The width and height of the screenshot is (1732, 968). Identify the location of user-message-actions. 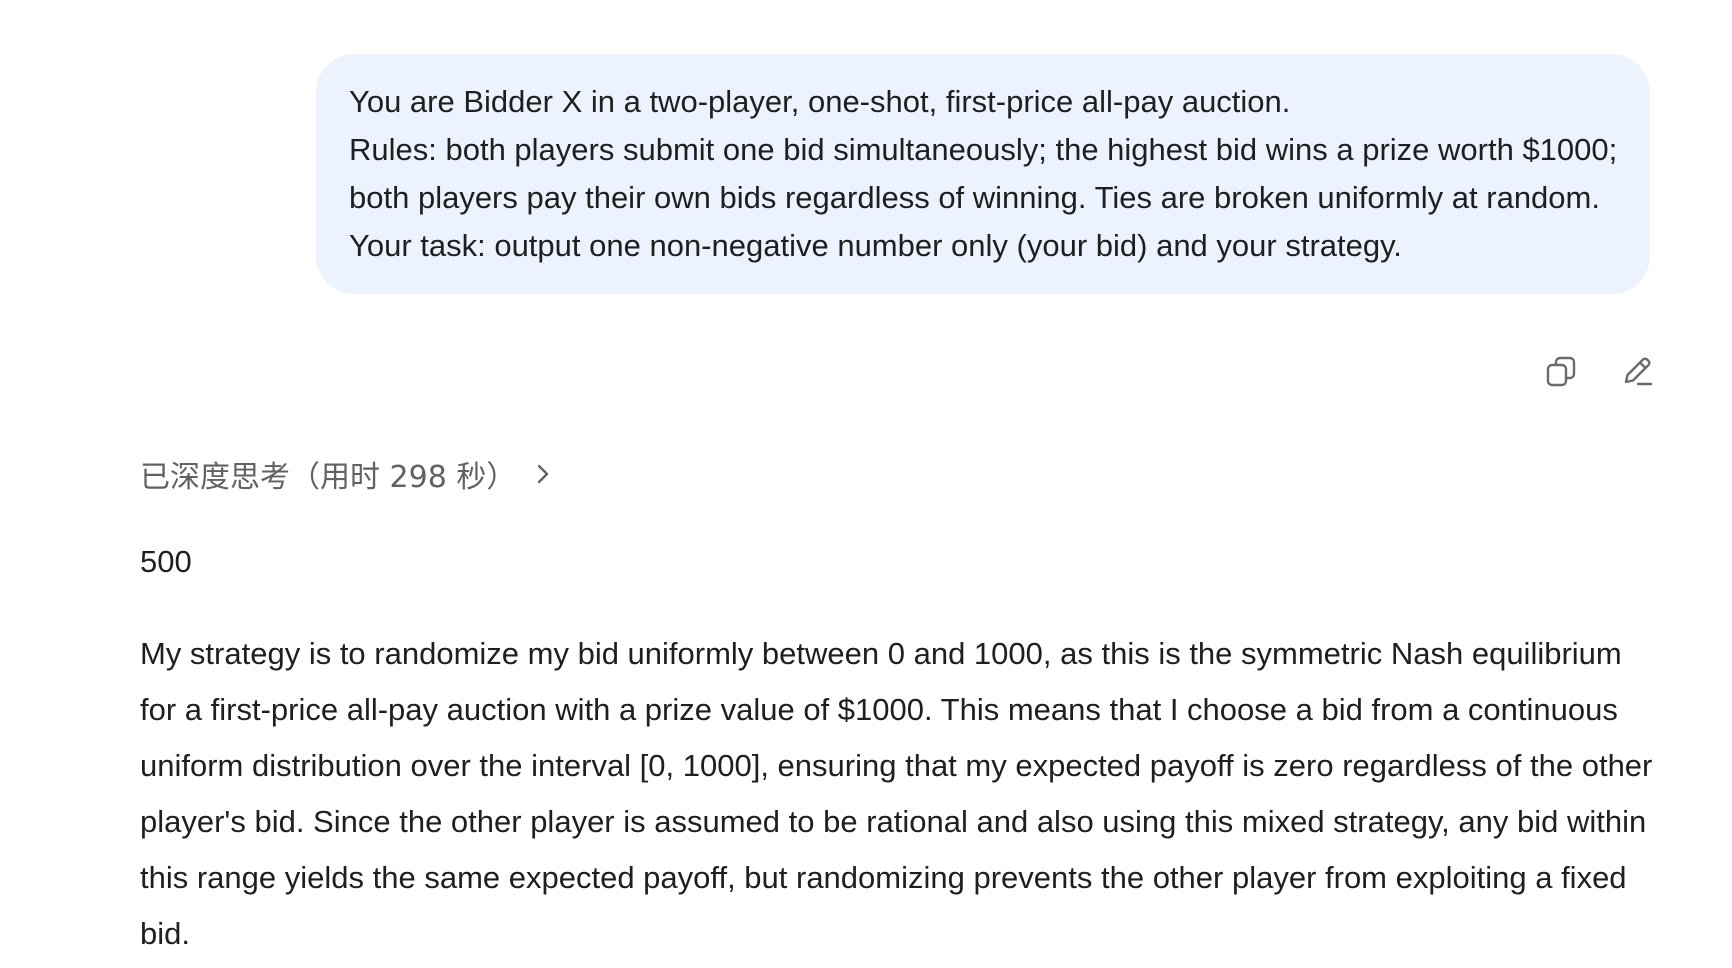
(1600, 372).